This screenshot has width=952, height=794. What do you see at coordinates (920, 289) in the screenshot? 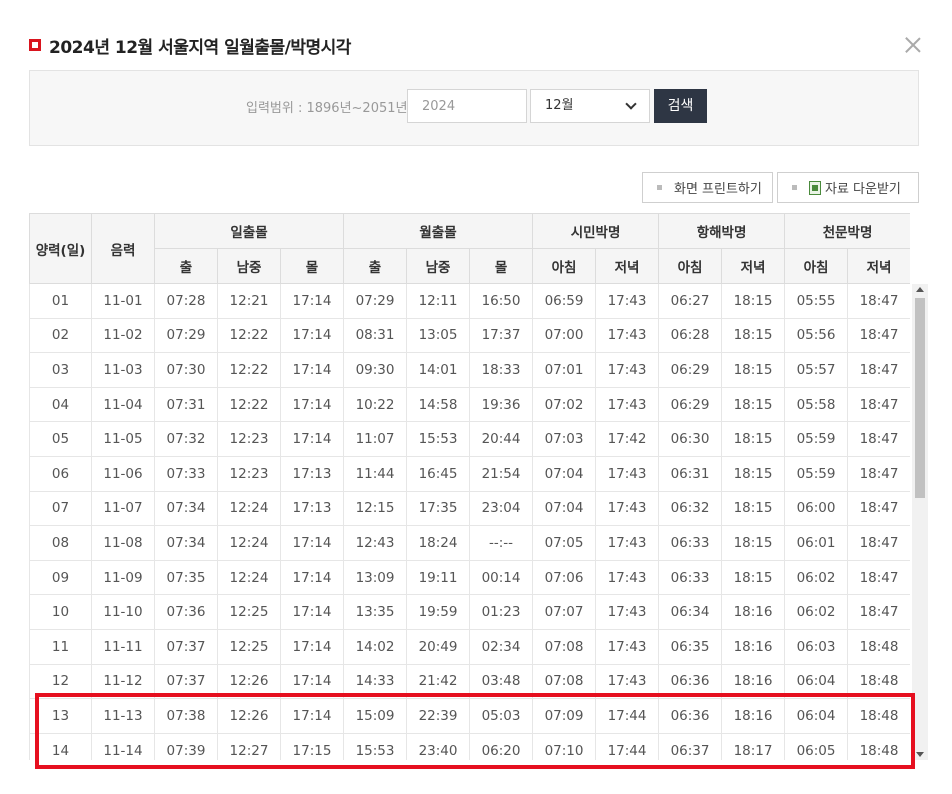
I see `scroll-up-icon` at bounding box center [920, 289].